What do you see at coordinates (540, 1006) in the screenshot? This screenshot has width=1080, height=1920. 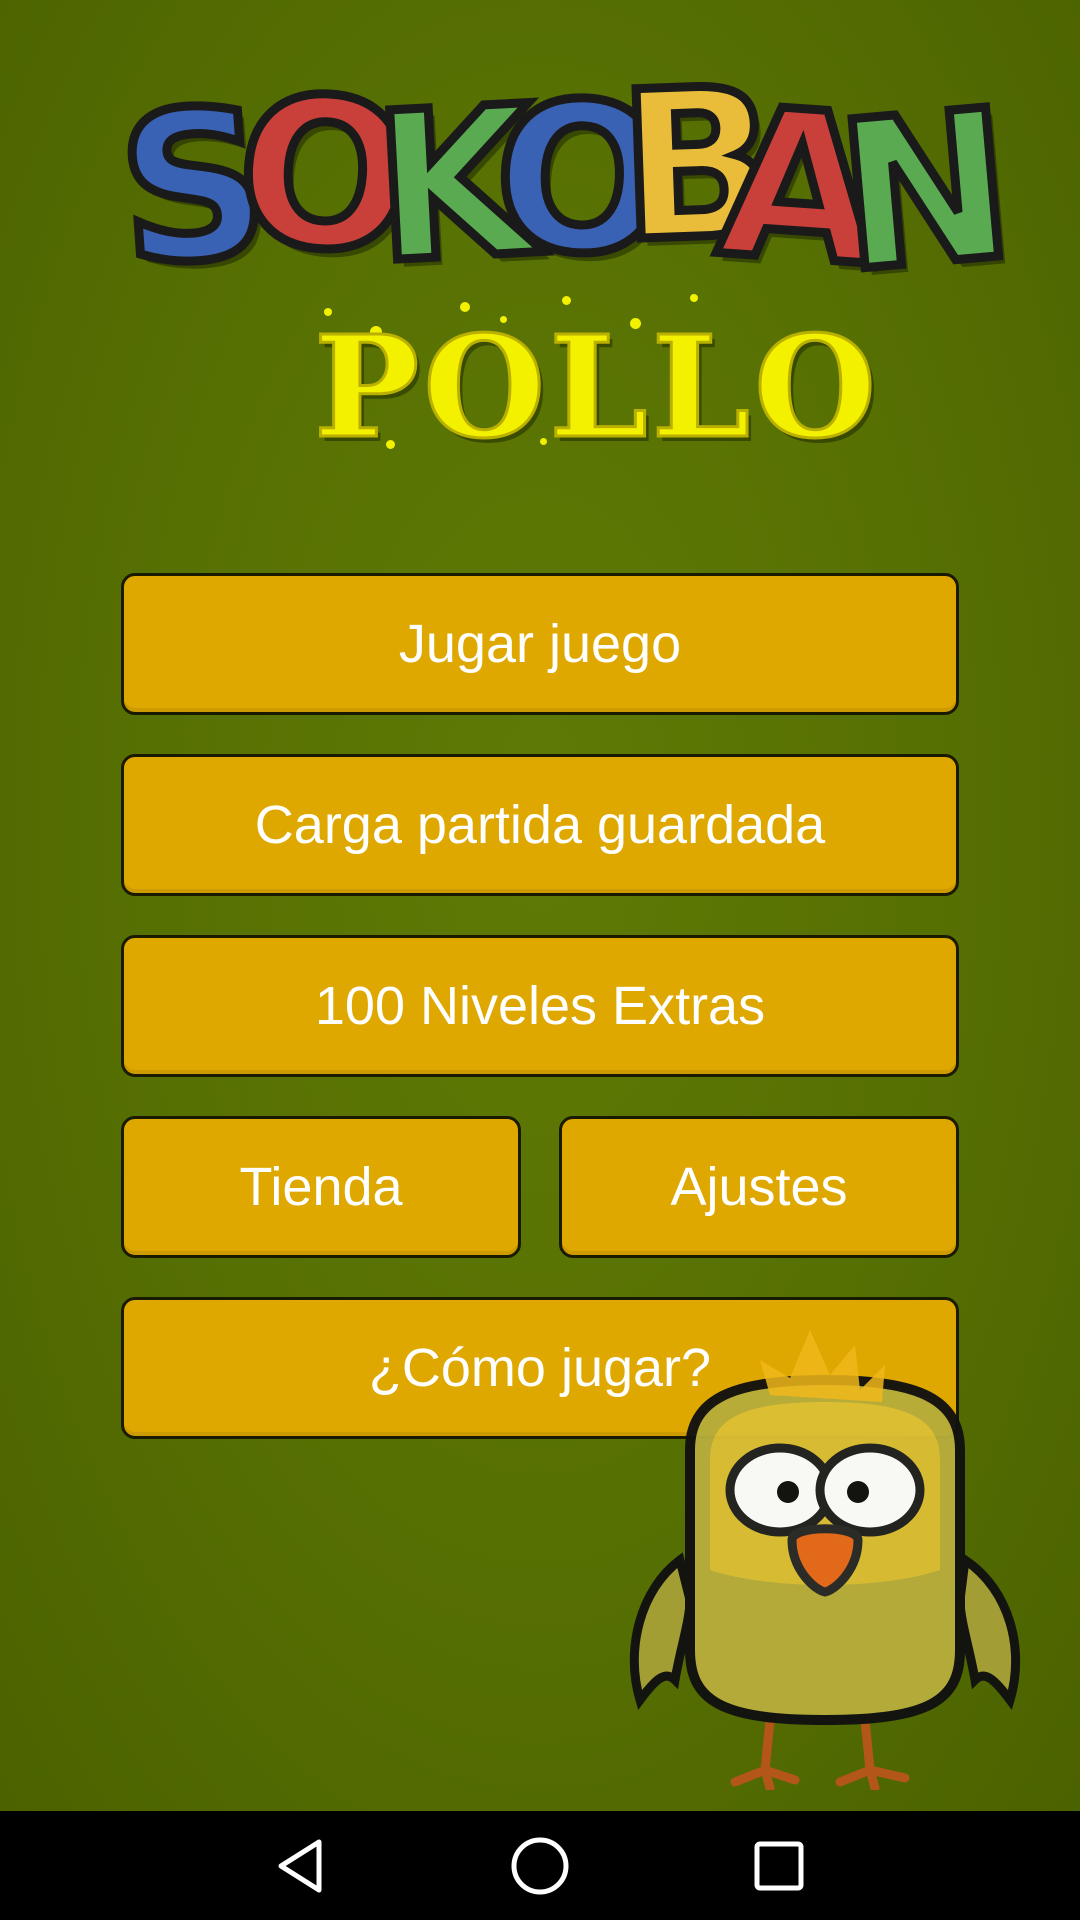 I see `extra-levels-button: 100 Niveles Extras` at bounding box center [540, 1006].